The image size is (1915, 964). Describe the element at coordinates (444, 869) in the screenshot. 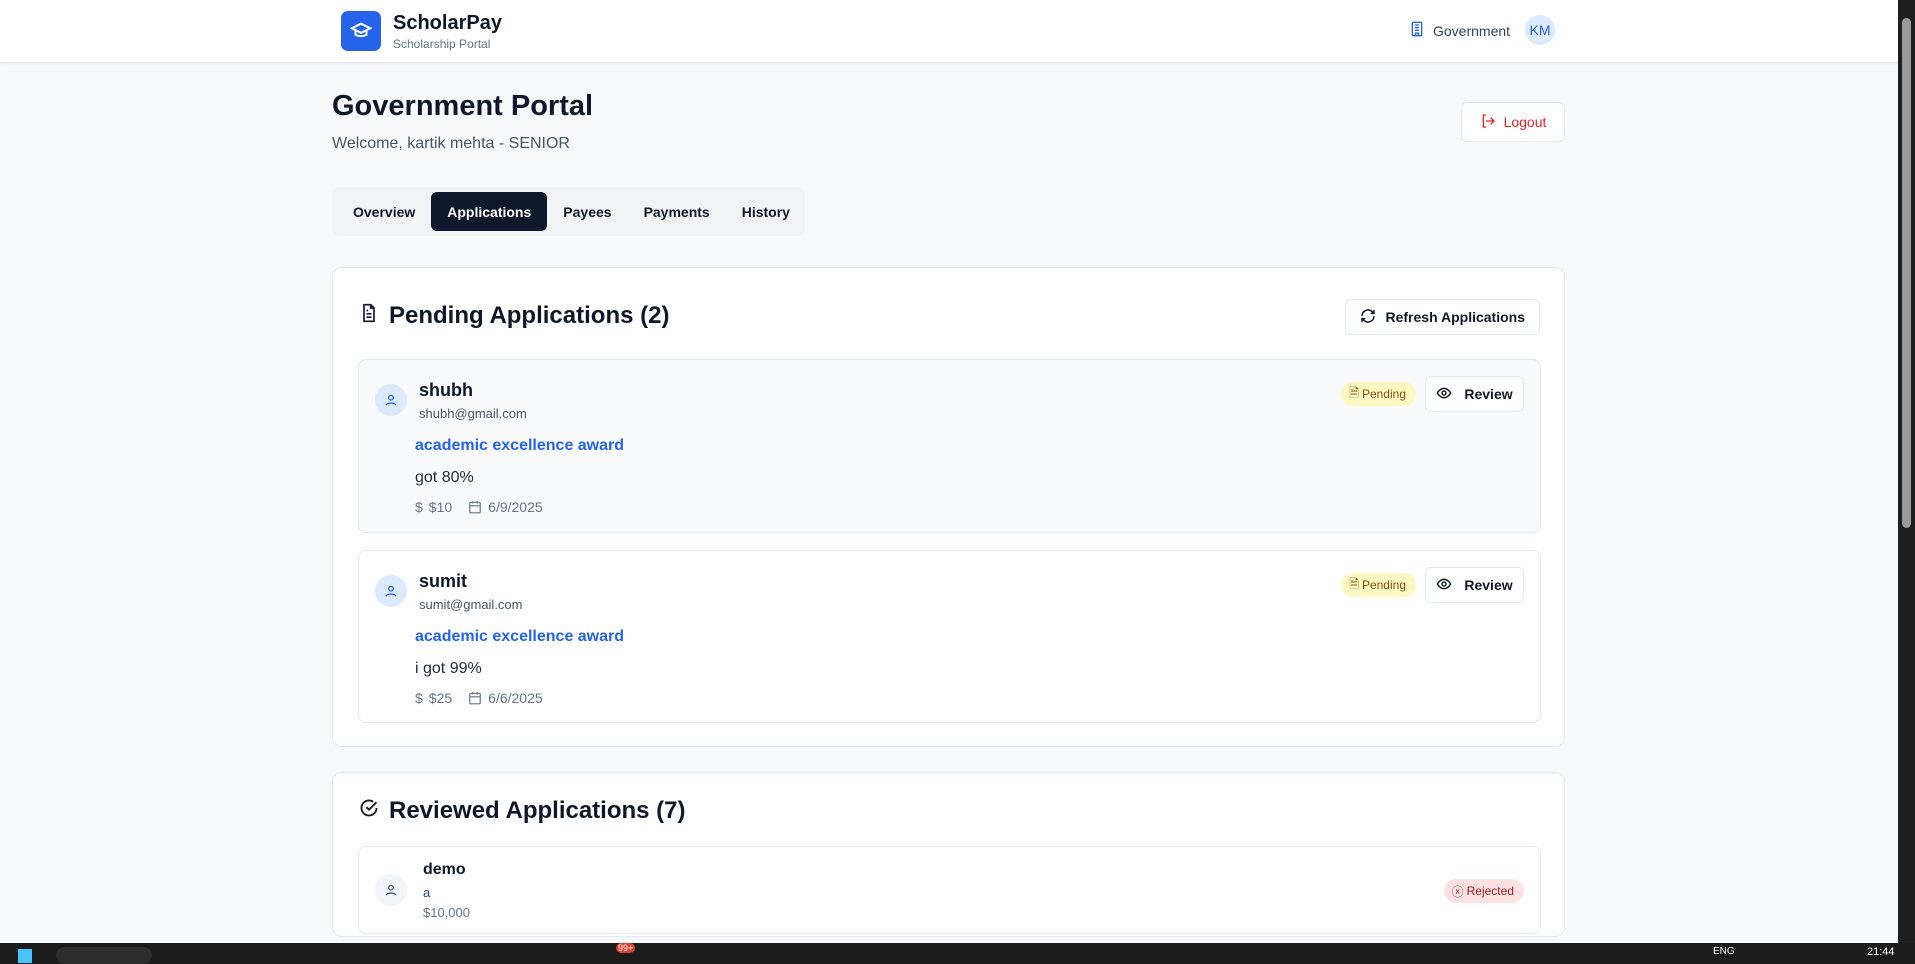

I see `applicant-name: demo` at that location.